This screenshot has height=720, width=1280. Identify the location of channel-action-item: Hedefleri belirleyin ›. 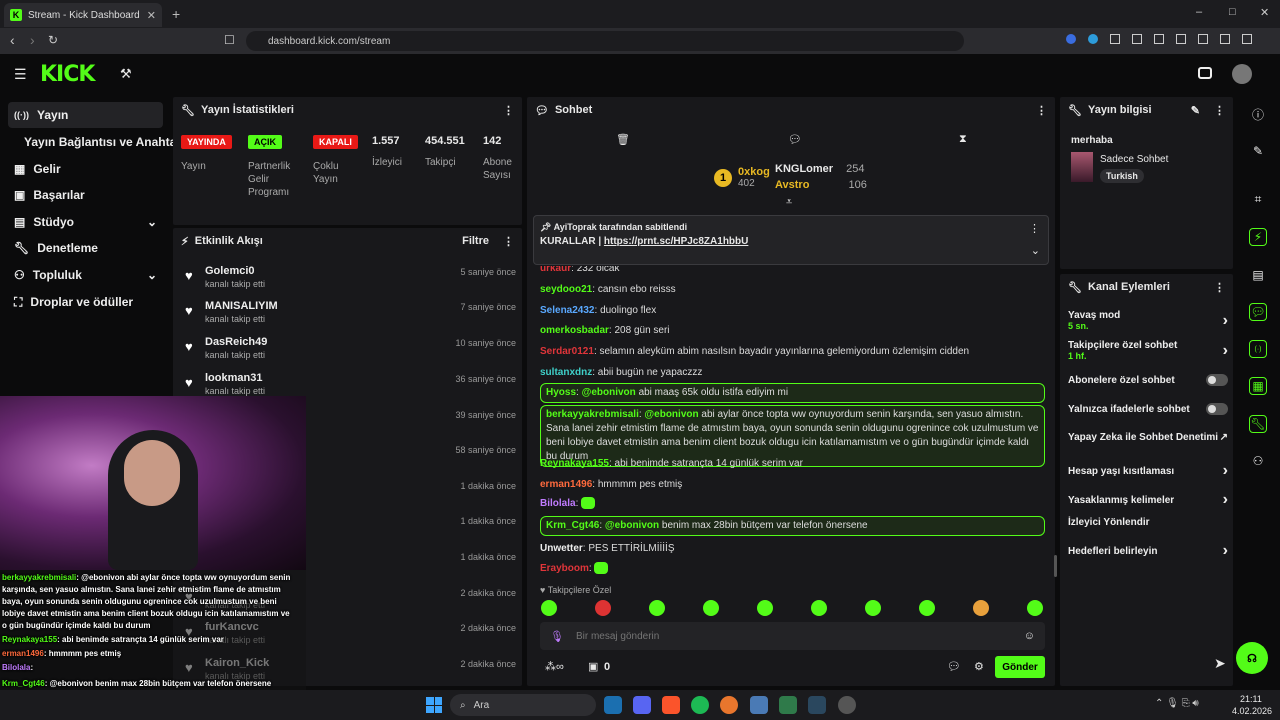
(1148, 551).